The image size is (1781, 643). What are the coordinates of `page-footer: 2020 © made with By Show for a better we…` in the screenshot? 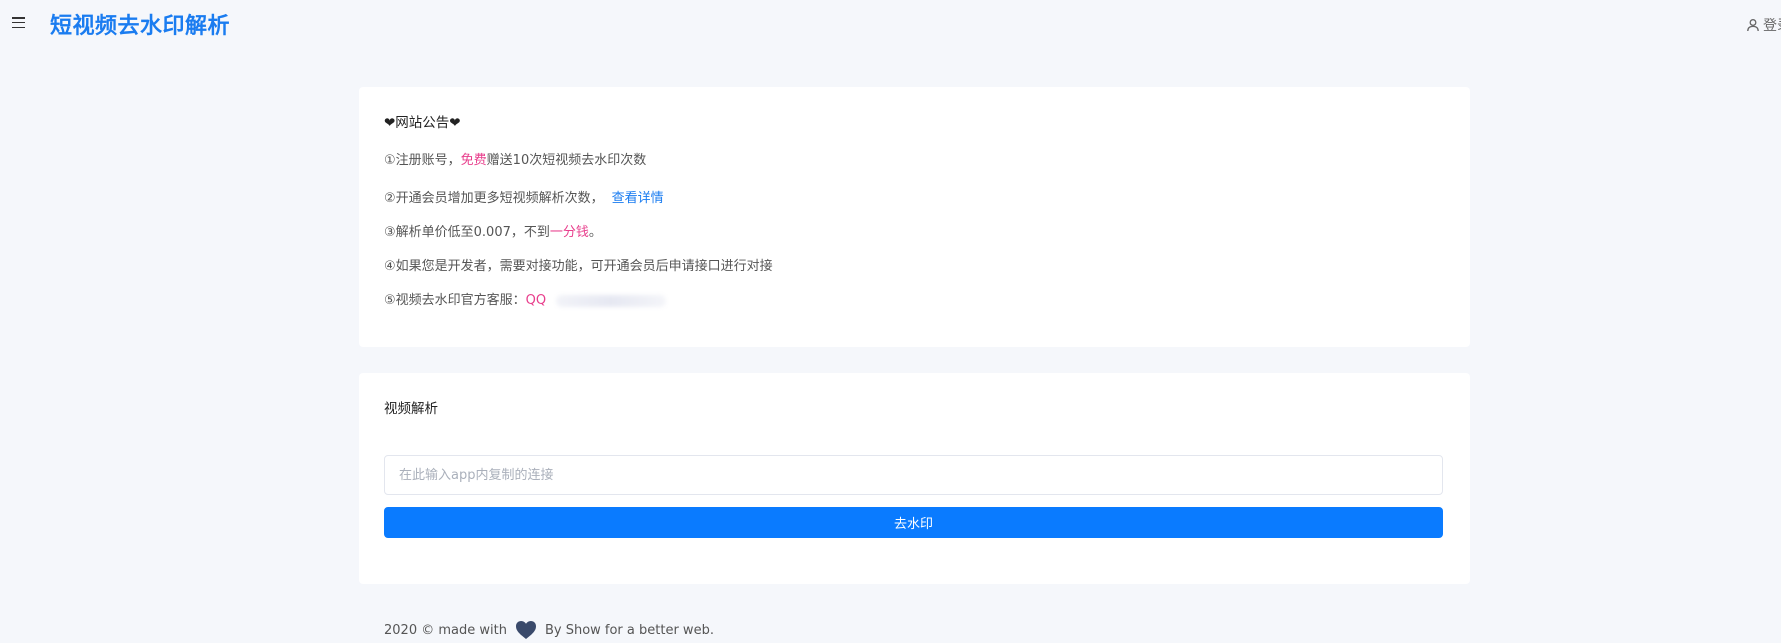 It's located at (549, 630).